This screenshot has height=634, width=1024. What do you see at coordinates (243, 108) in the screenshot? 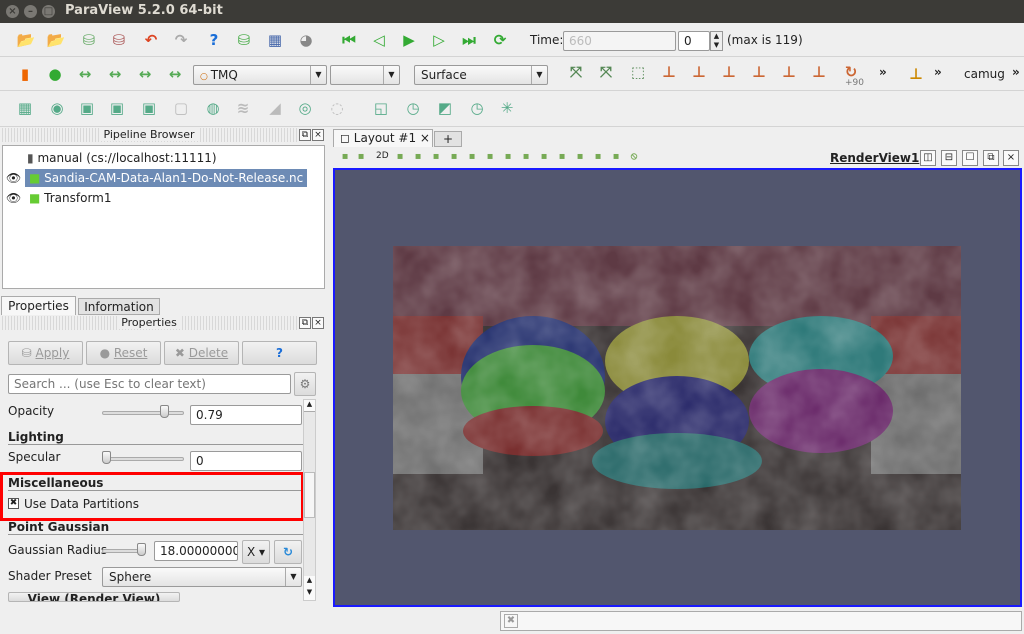
I see `stream-tracer-icon: ≋` at bounding box center [243, 108].